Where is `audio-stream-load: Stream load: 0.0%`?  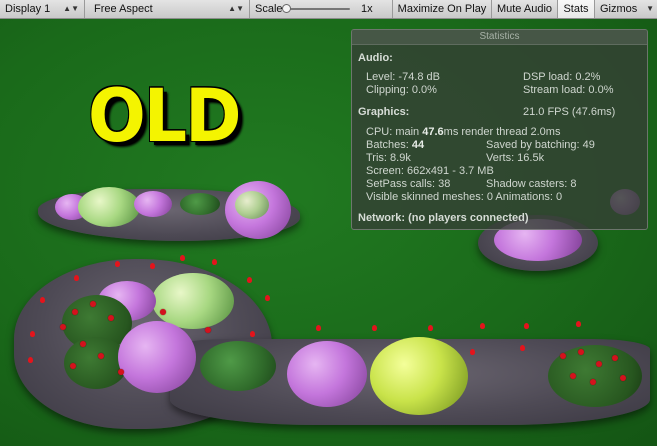 audio-stream-load: Stream load: 0.0% is located at coordinates (568, 90).